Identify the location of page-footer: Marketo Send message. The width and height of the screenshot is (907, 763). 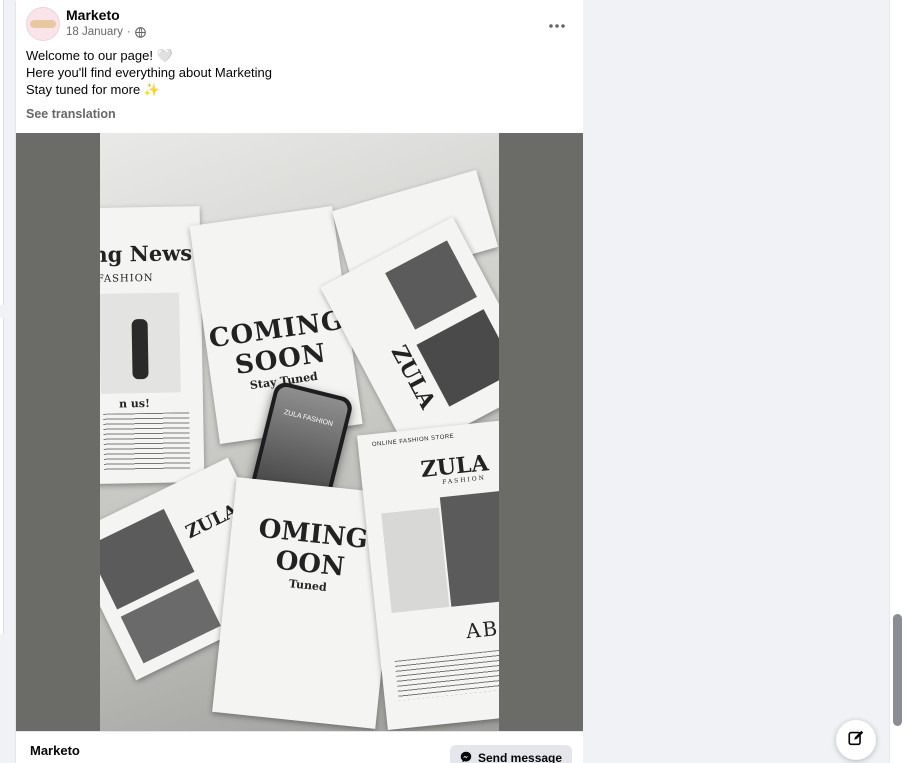
(299, 747).